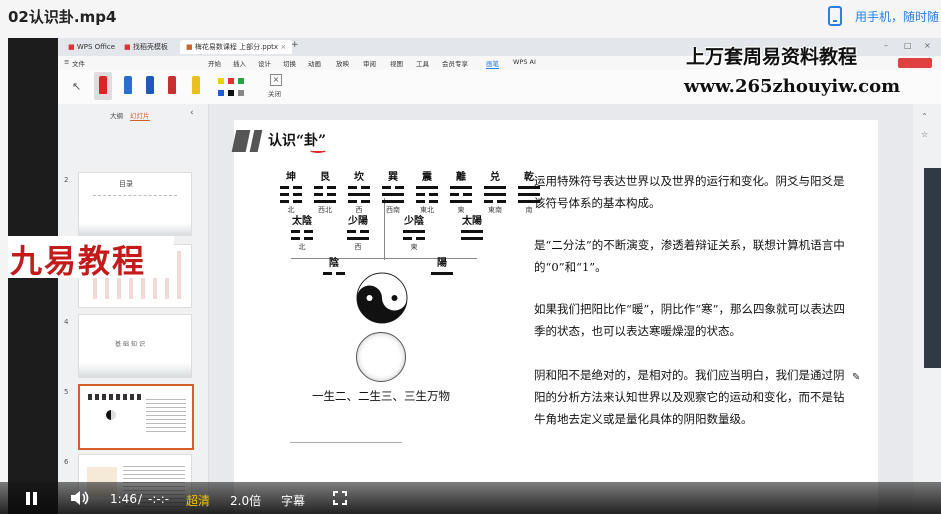 The image size is (941, 514). I want to click on ppt-icon: ■, so click(190, 47).